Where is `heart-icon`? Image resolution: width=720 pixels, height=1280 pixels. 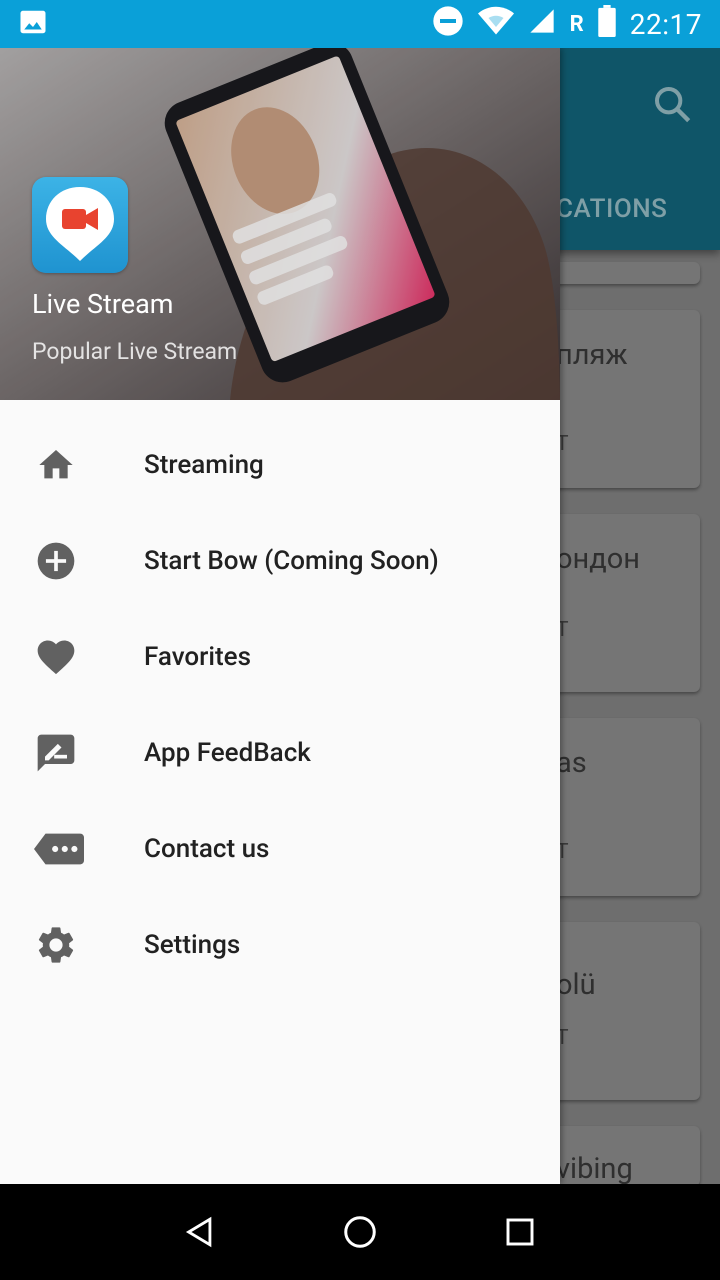
heart-icon is located at coordinates (56, 657).